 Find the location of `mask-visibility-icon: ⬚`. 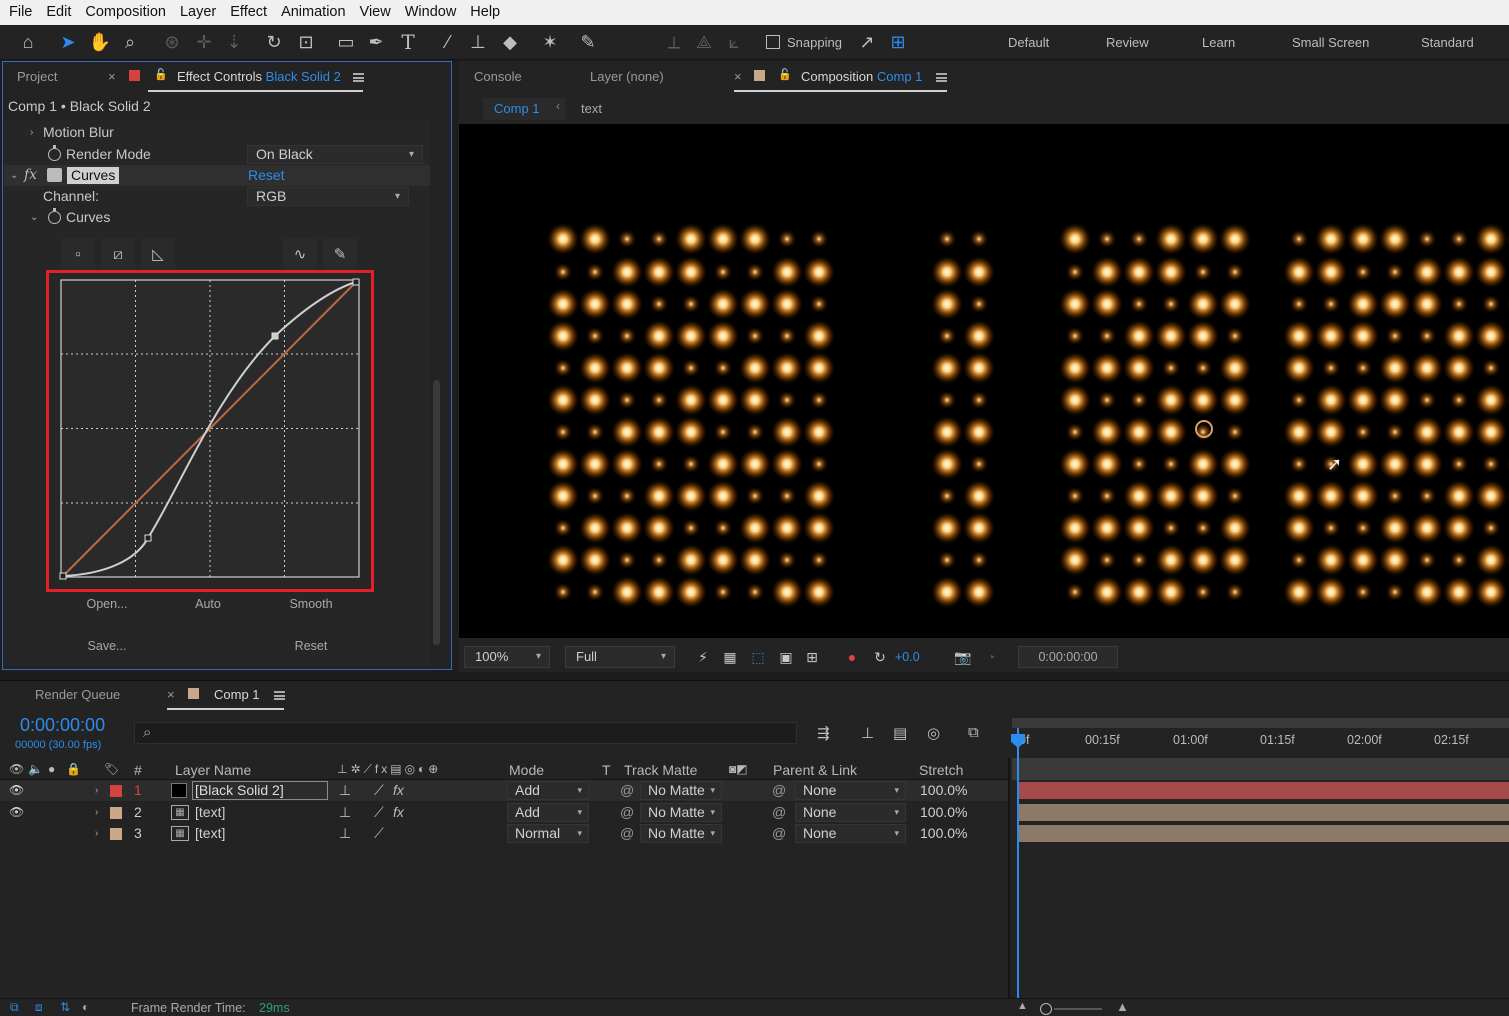

mask-visibility-icon: ⬚ is located at coordinates (758, 657).